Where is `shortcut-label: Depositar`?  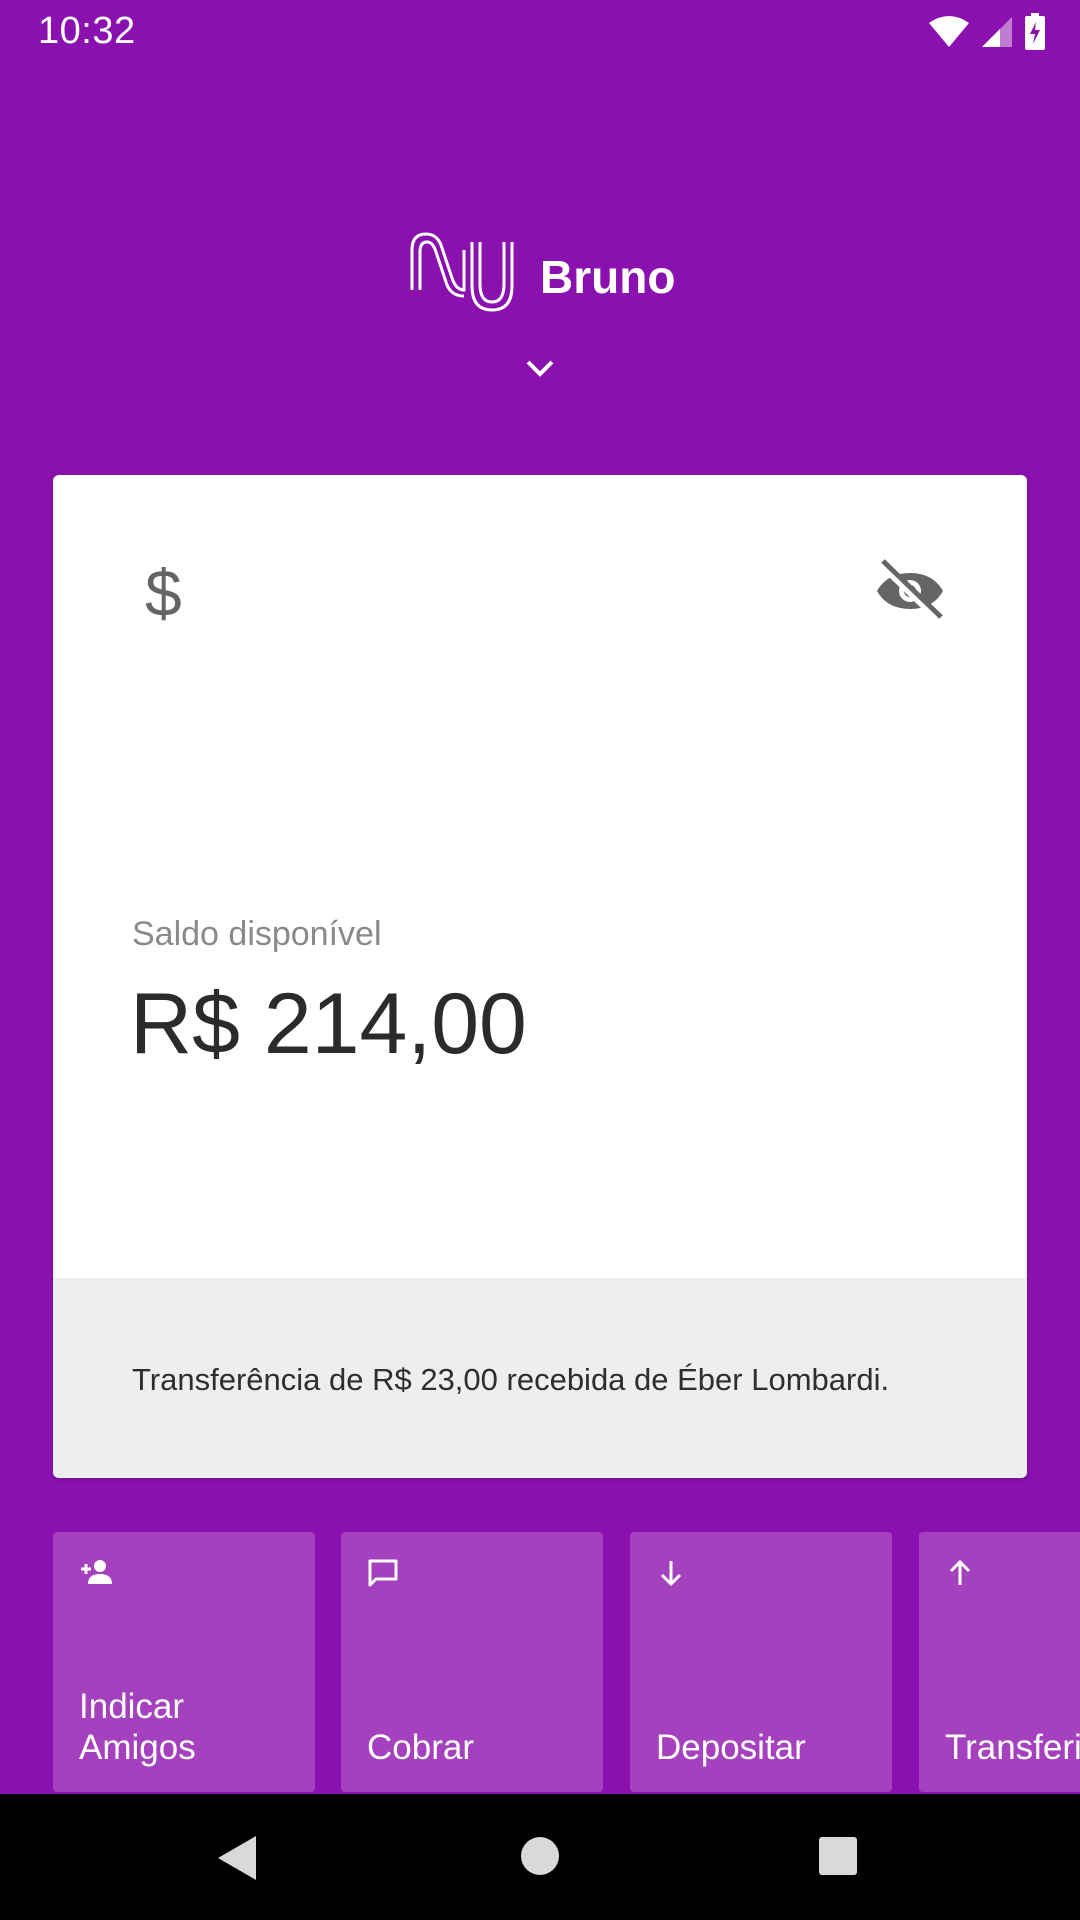 shortcut-label: Depositar is located at coordinates (731, 1747).